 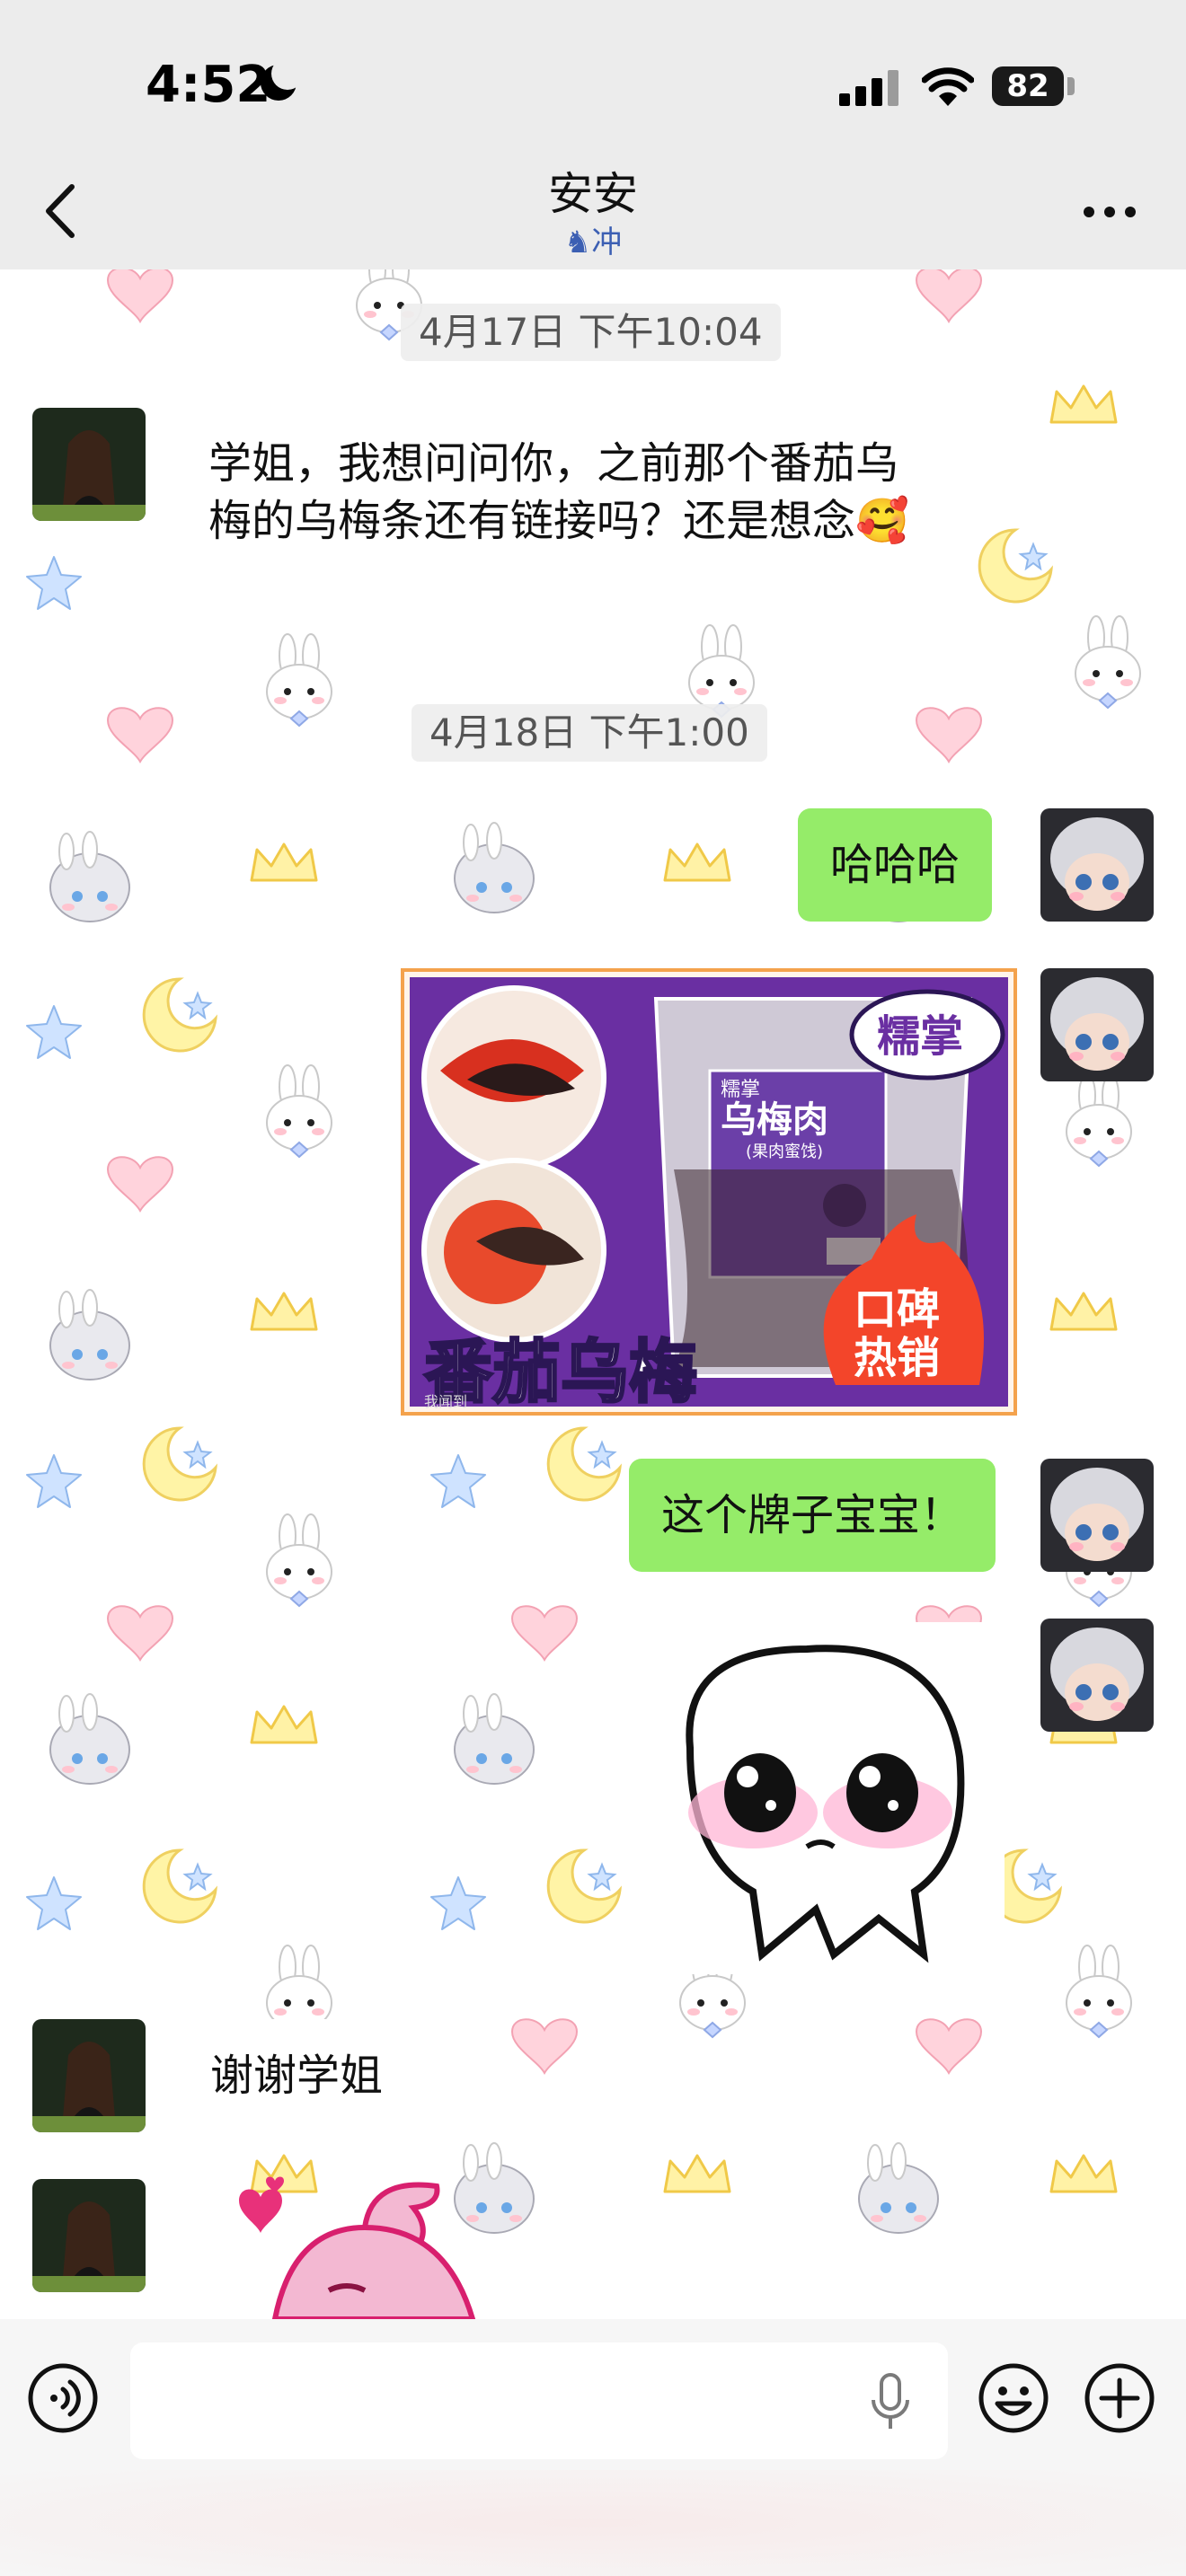 What do you see at coordinates (208, 85) in the screenshot?
I see `status-time: 4:52` at bounding box center [208, 85].